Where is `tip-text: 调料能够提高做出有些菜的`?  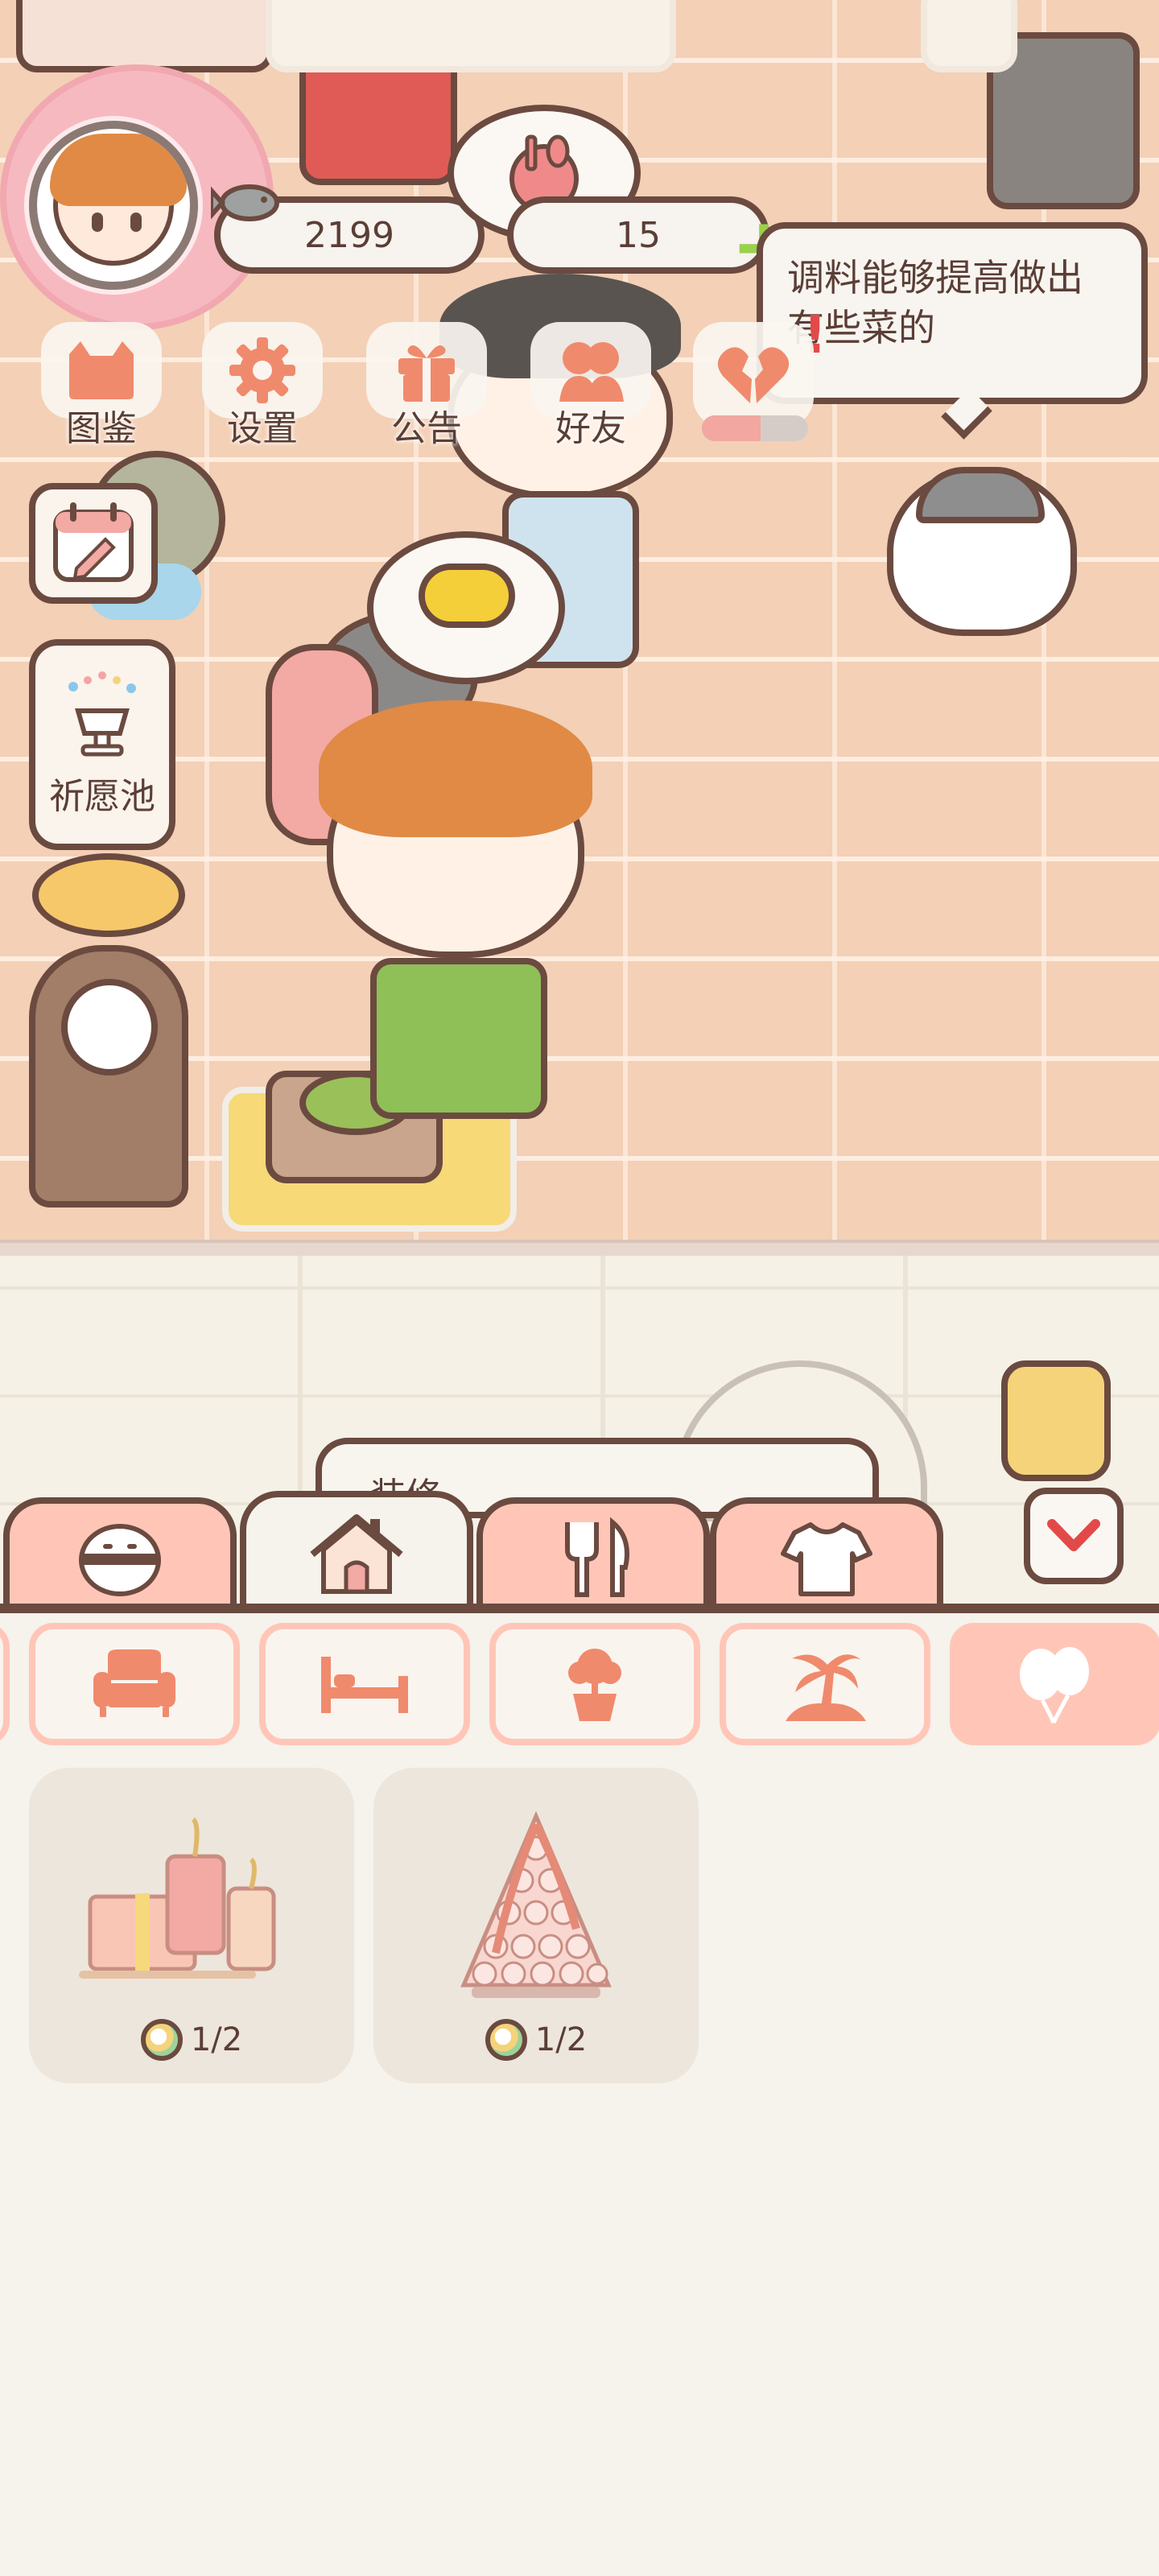 tip-text: 调料能够提高做出有些菜的 is located at coordinates (935, 302).